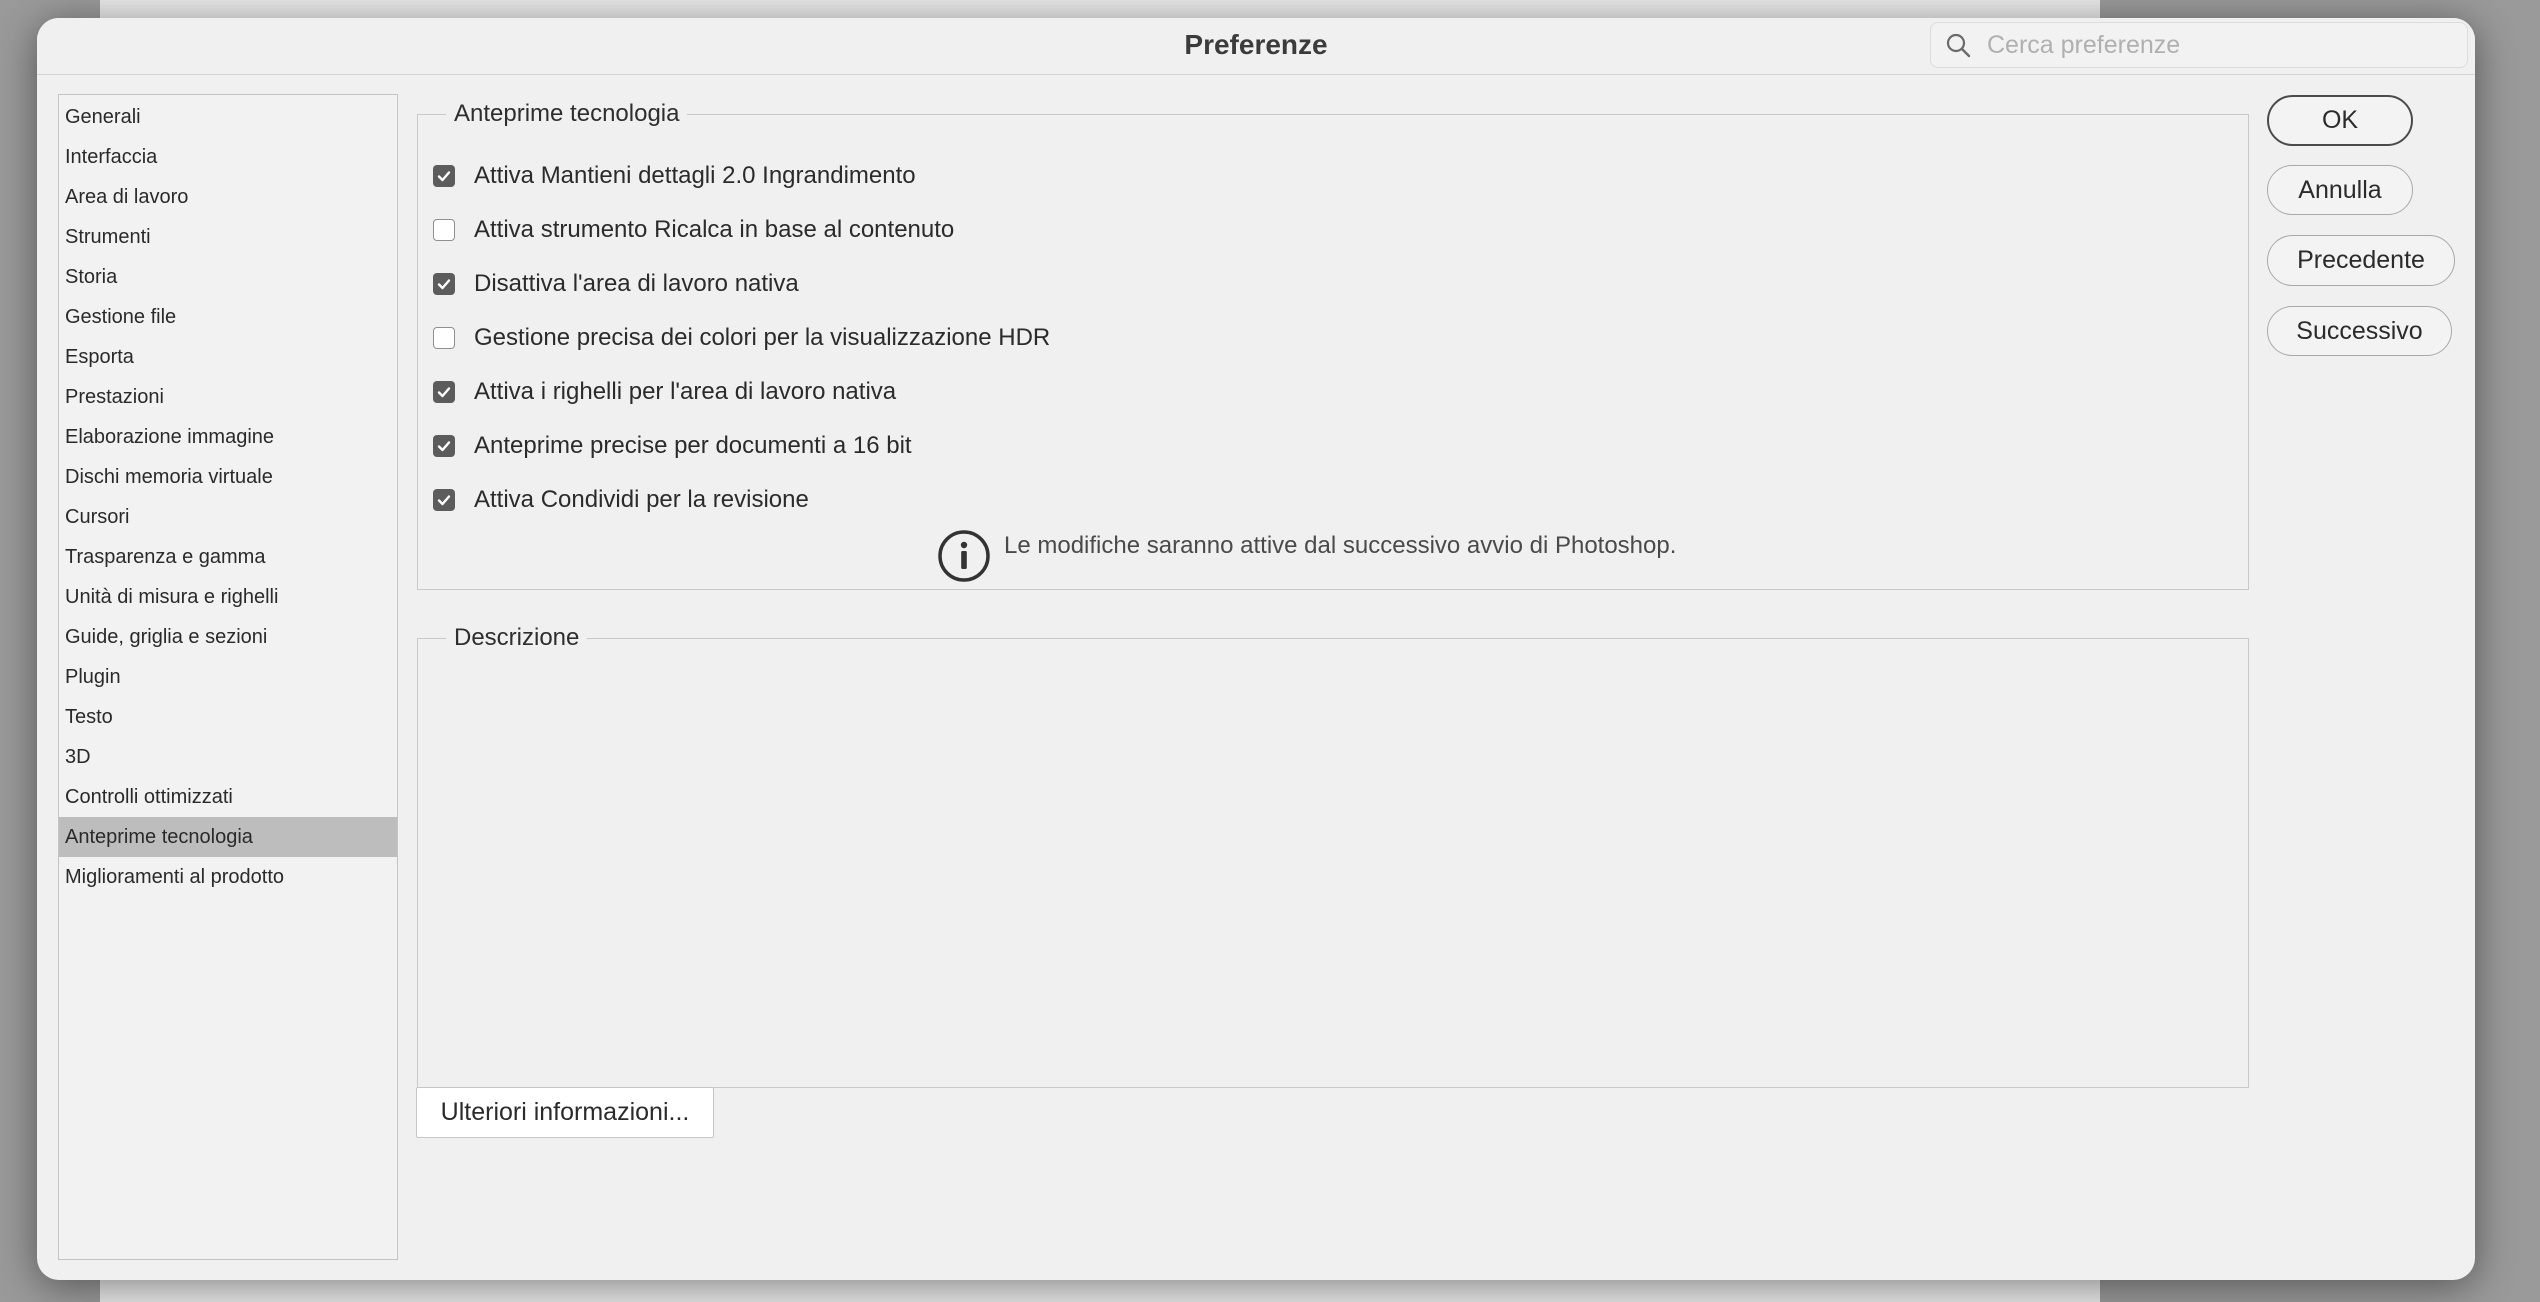 This screenshot has height=1302, width=2540. Describe the element at coordinates (2340, 120) in the screenshot. I see `ok-button: OK` at that location.